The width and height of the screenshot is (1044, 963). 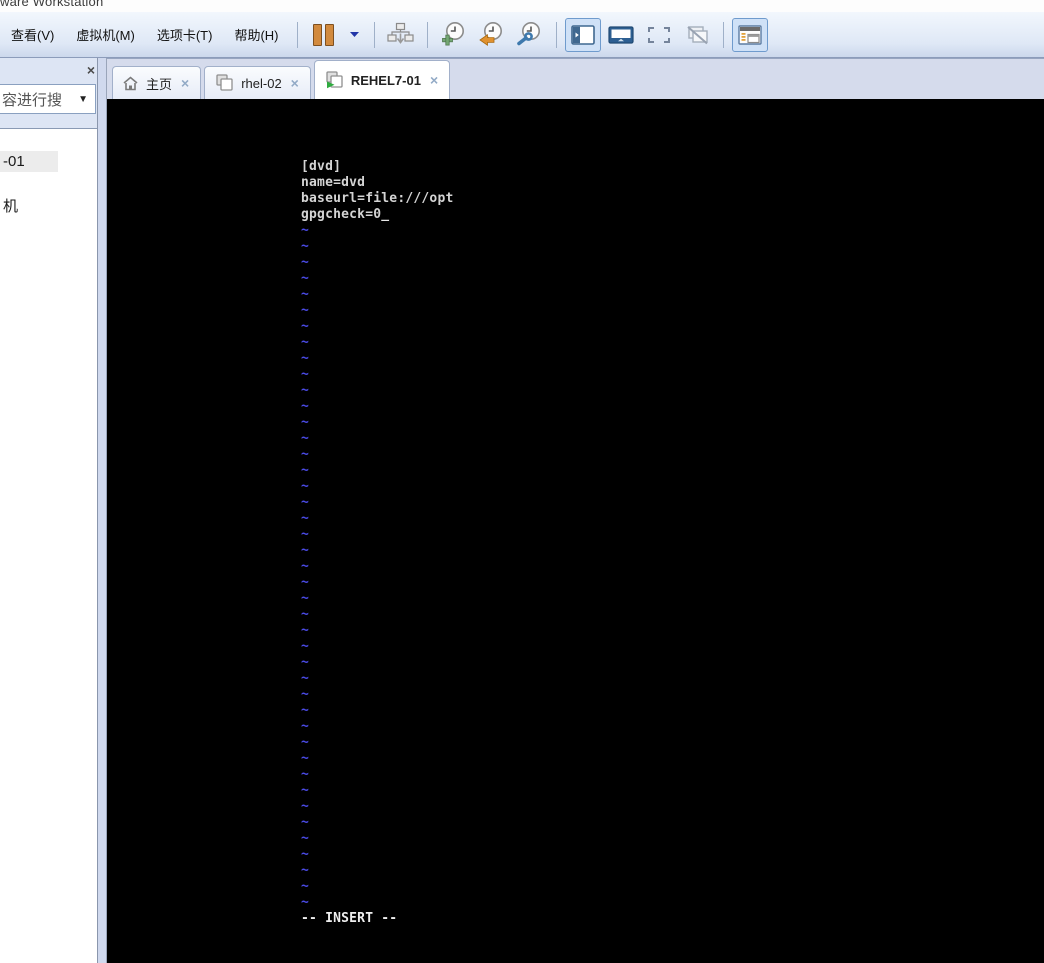 What do you see at coordinates (185, 34) in the screenshot?
I see `menu-tabs: 选项卡(T)` at bounding box center [185, 34].